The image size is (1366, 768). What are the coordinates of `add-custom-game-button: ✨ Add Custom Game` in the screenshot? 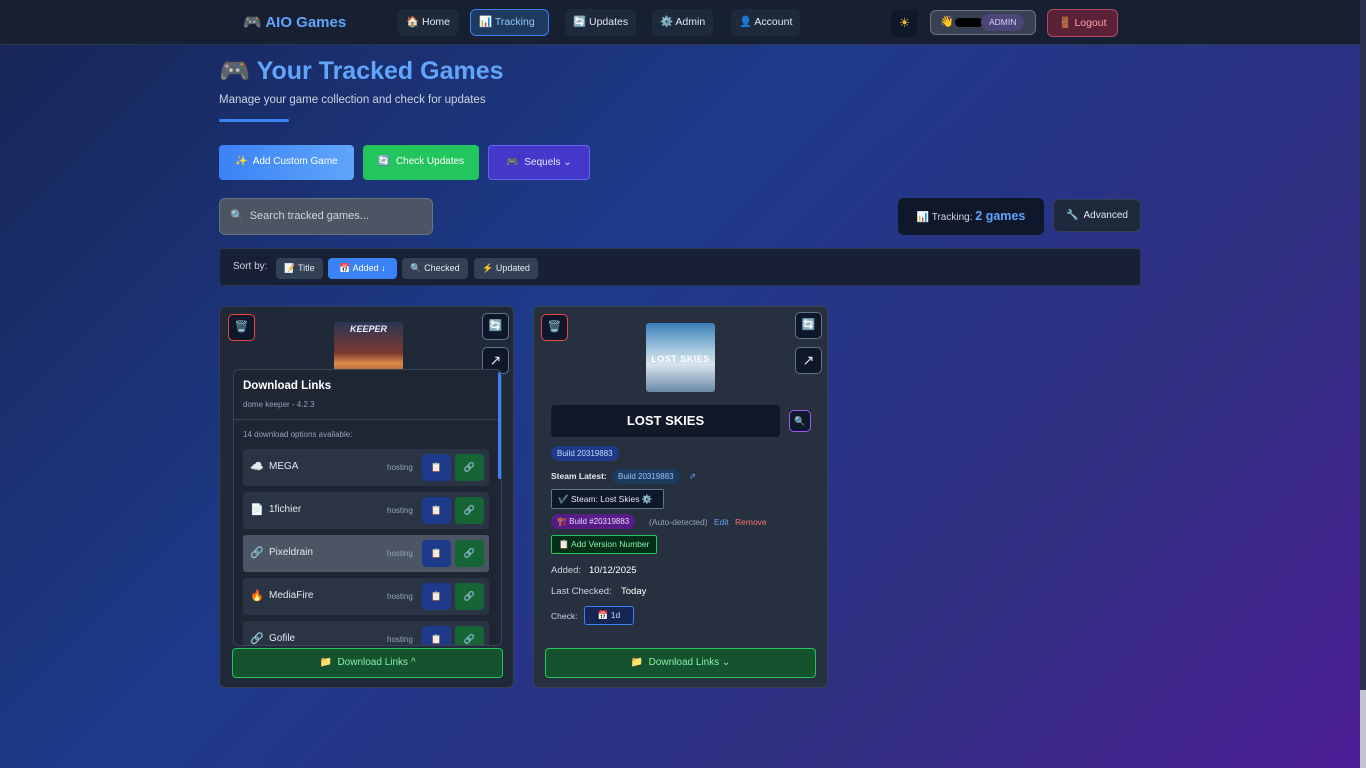 It's located at (286, 162).